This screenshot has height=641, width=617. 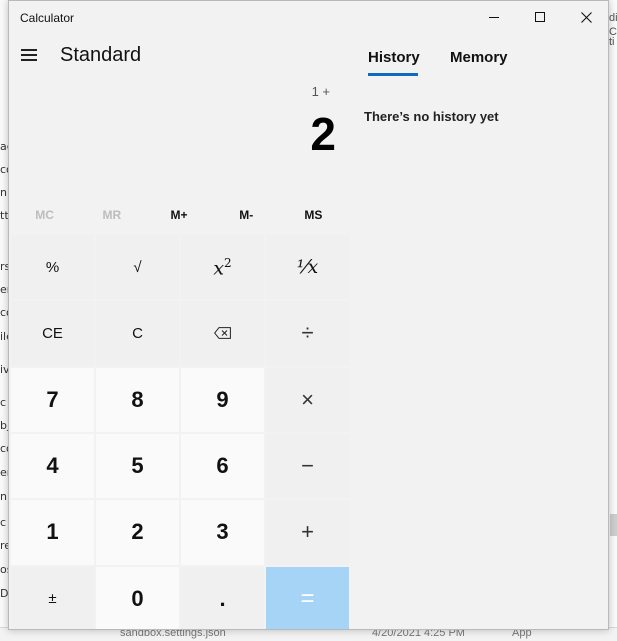 I want to click on percent-button: %, so click(x=52, y=267).